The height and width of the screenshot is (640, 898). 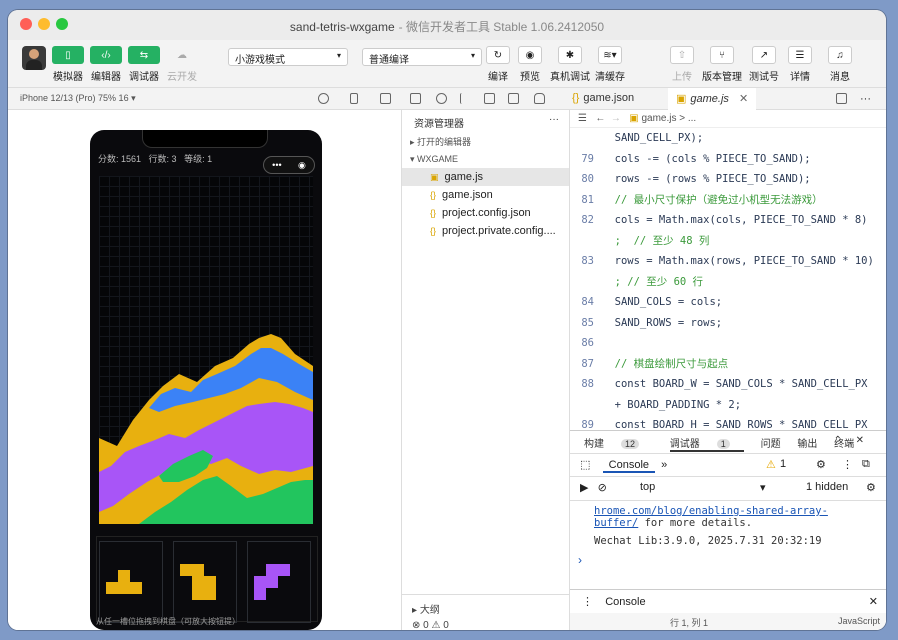 What do you see at coordinates (827, 487) in the screenshot?
I see `hidden-count: 1 hidden` at bounding box center [827, 487].